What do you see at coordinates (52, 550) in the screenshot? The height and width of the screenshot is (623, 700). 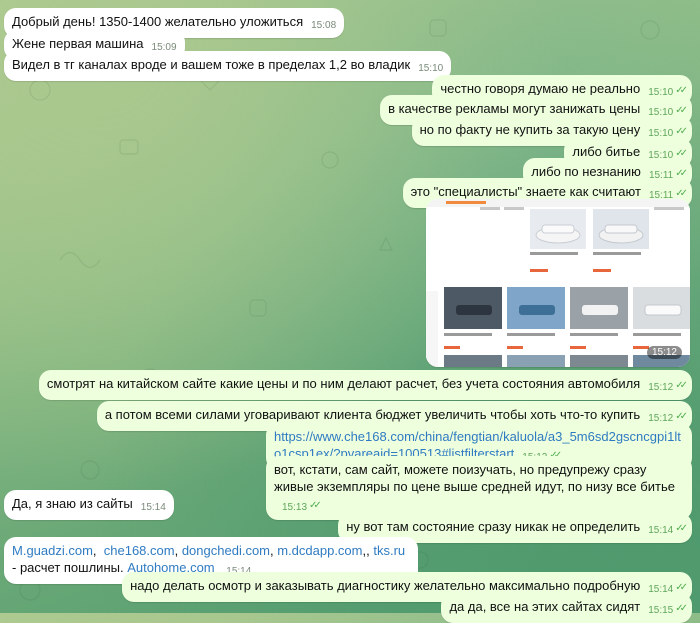 I see `message-link: M.guadzi.com` at bounding box center [52, 550].